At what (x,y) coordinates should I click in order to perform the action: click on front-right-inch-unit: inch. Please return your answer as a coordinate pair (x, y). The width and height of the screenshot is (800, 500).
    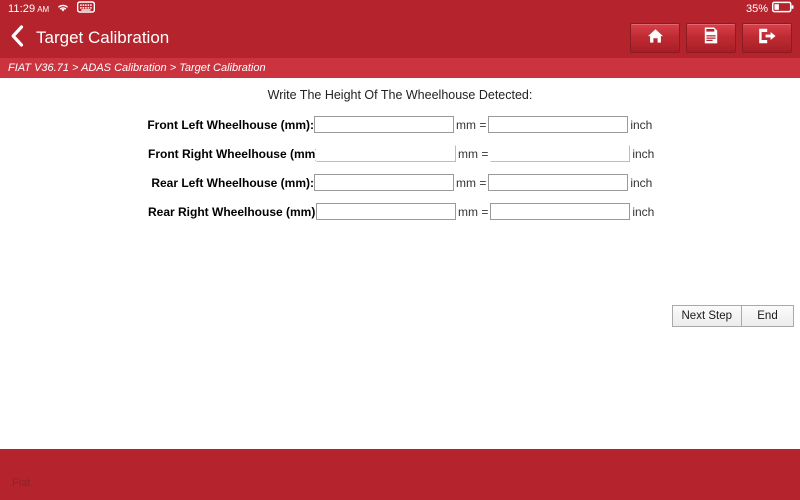
    Looking at the image, I should click on (643, 153).